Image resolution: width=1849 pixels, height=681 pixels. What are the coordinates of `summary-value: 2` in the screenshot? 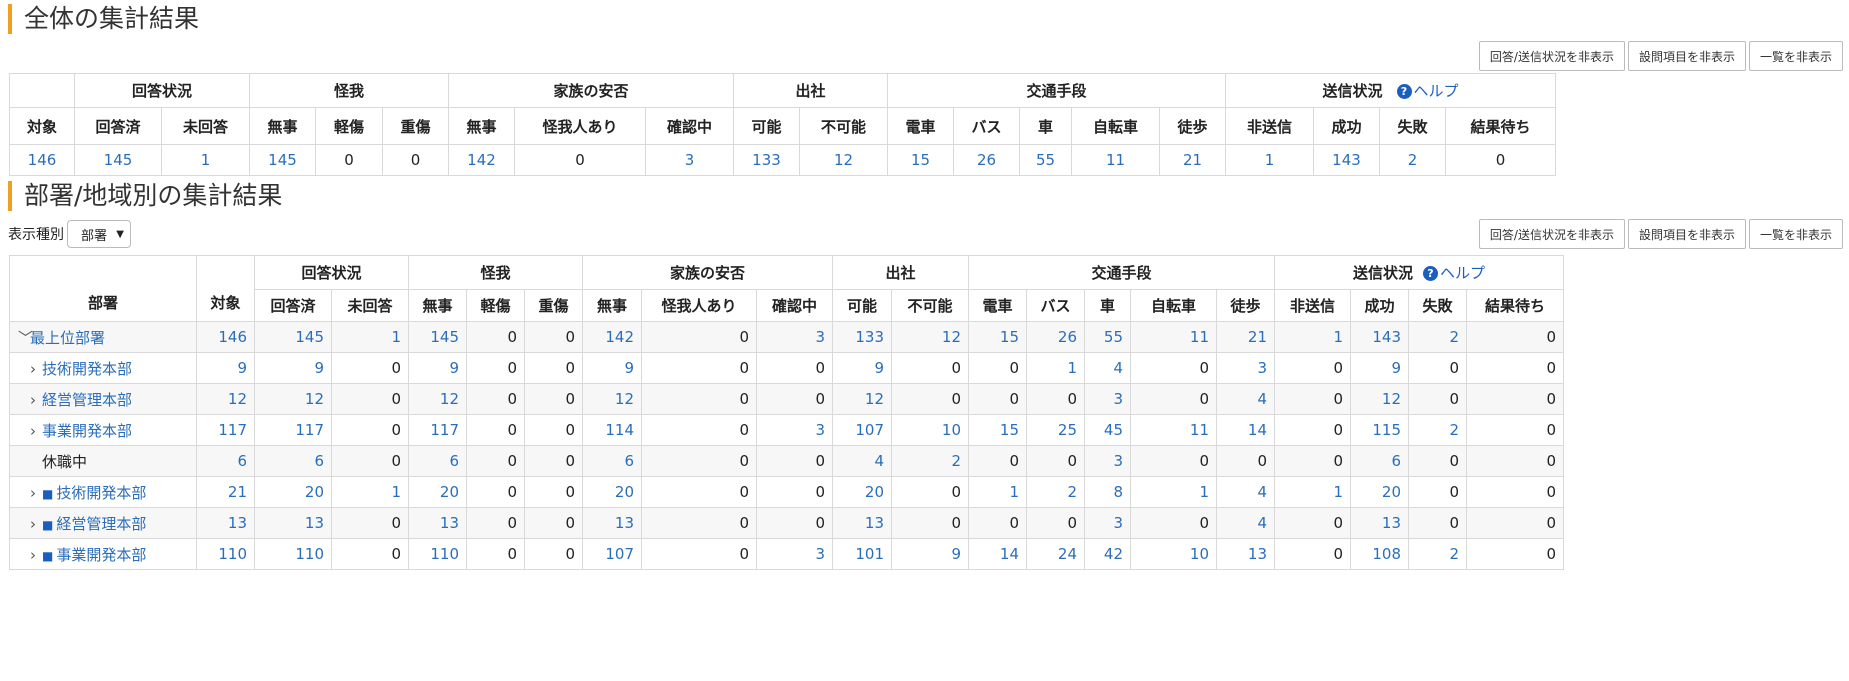 It's located at (1412, 160).